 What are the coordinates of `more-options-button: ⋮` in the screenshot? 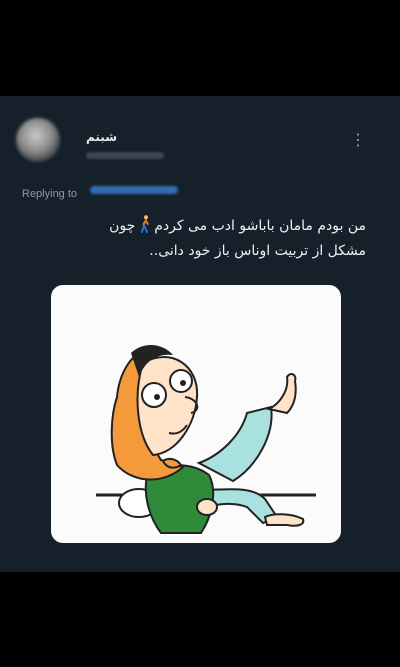 It's located at (358, 140).